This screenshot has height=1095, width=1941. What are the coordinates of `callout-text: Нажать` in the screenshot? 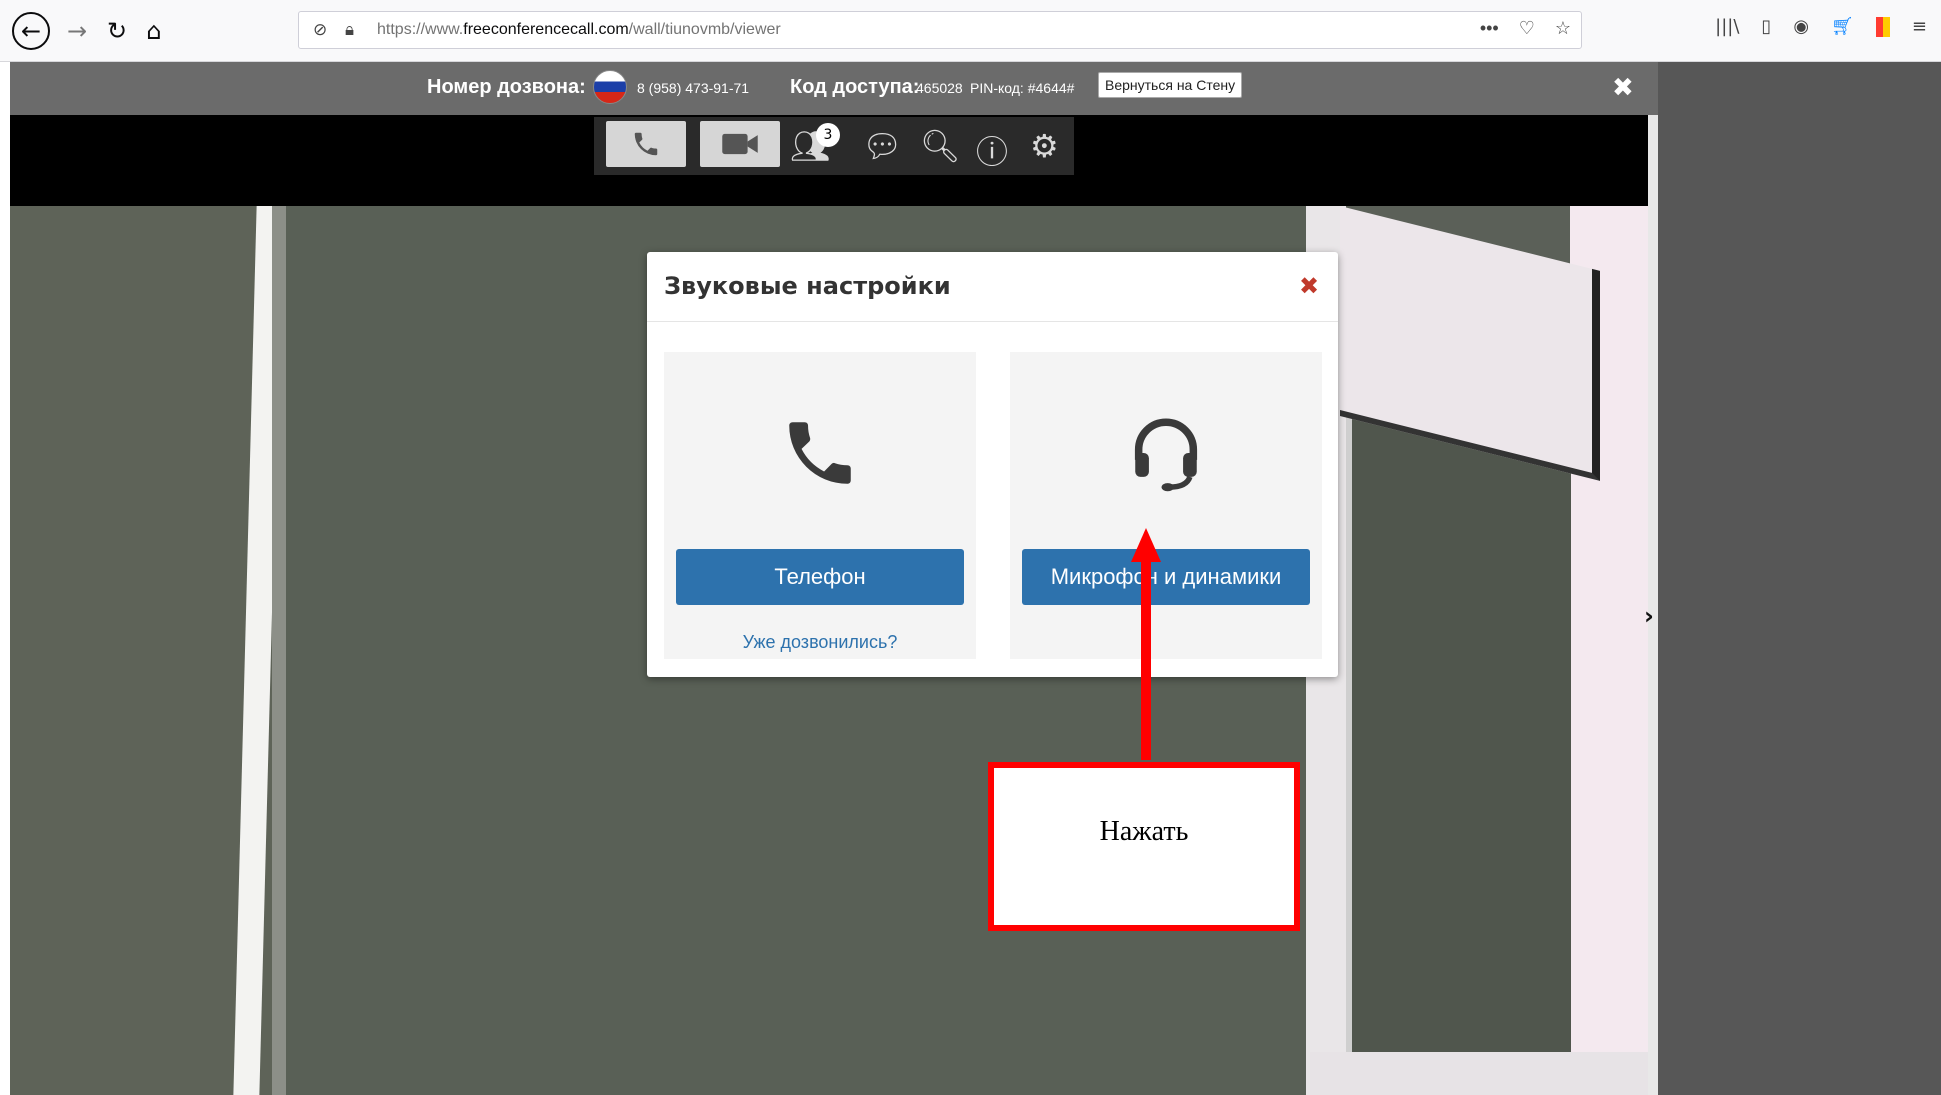 It's located at (1144, 831).